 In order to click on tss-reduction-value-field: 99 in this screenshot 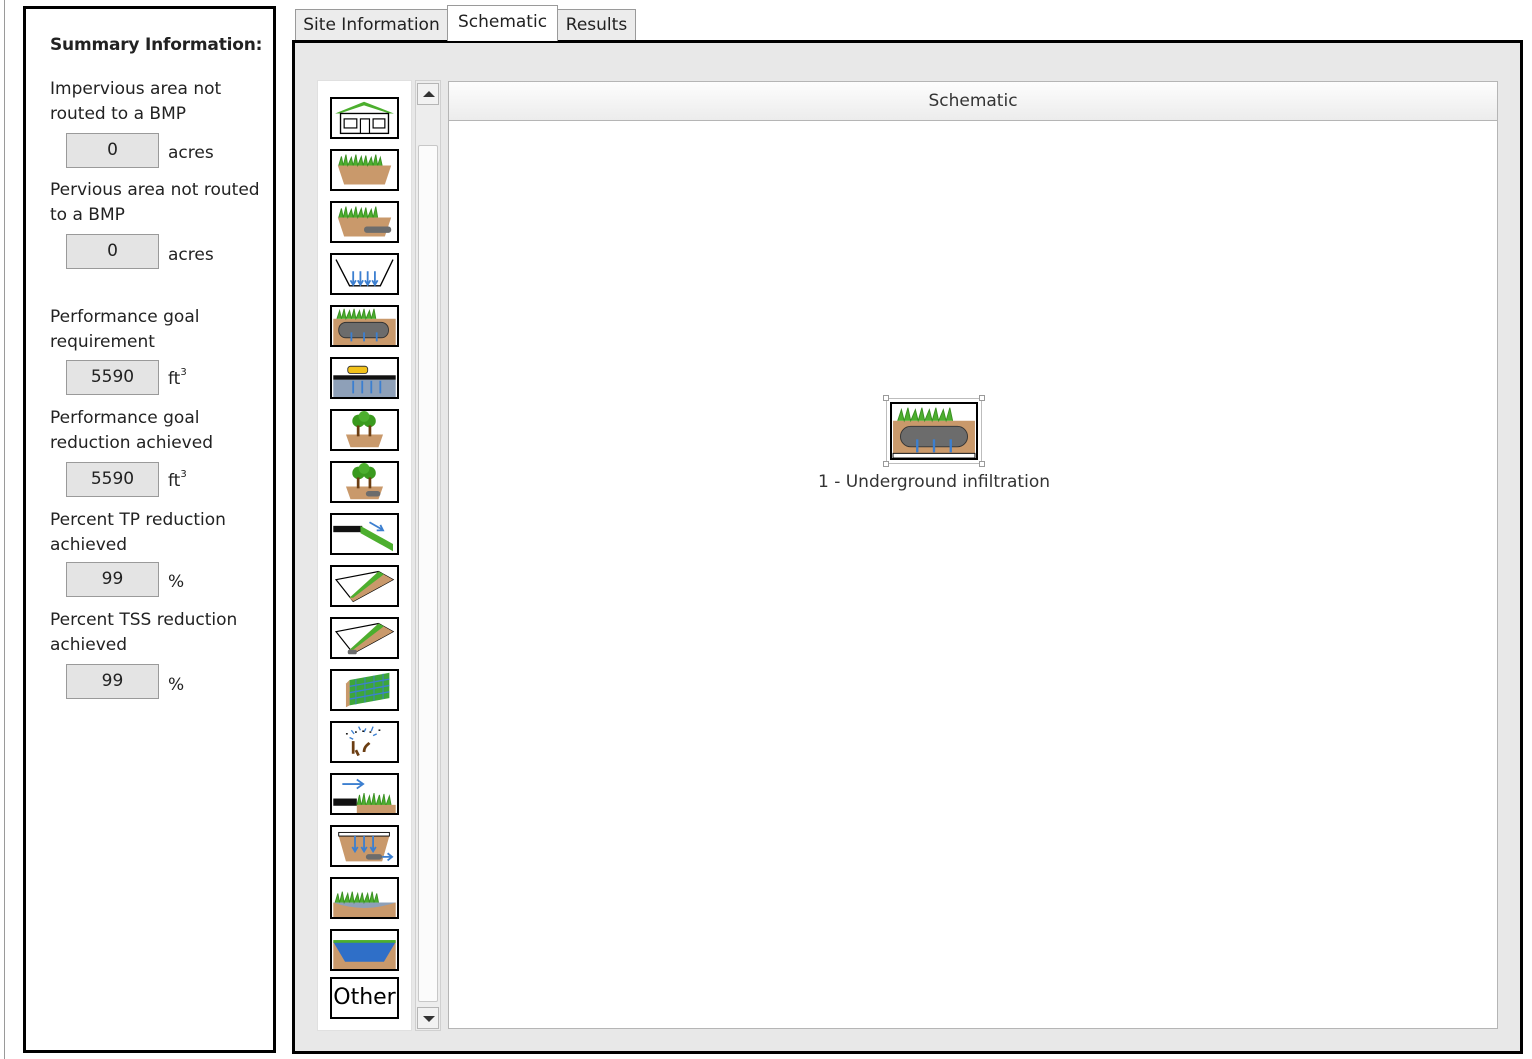, I will do `click(112, 681)`.